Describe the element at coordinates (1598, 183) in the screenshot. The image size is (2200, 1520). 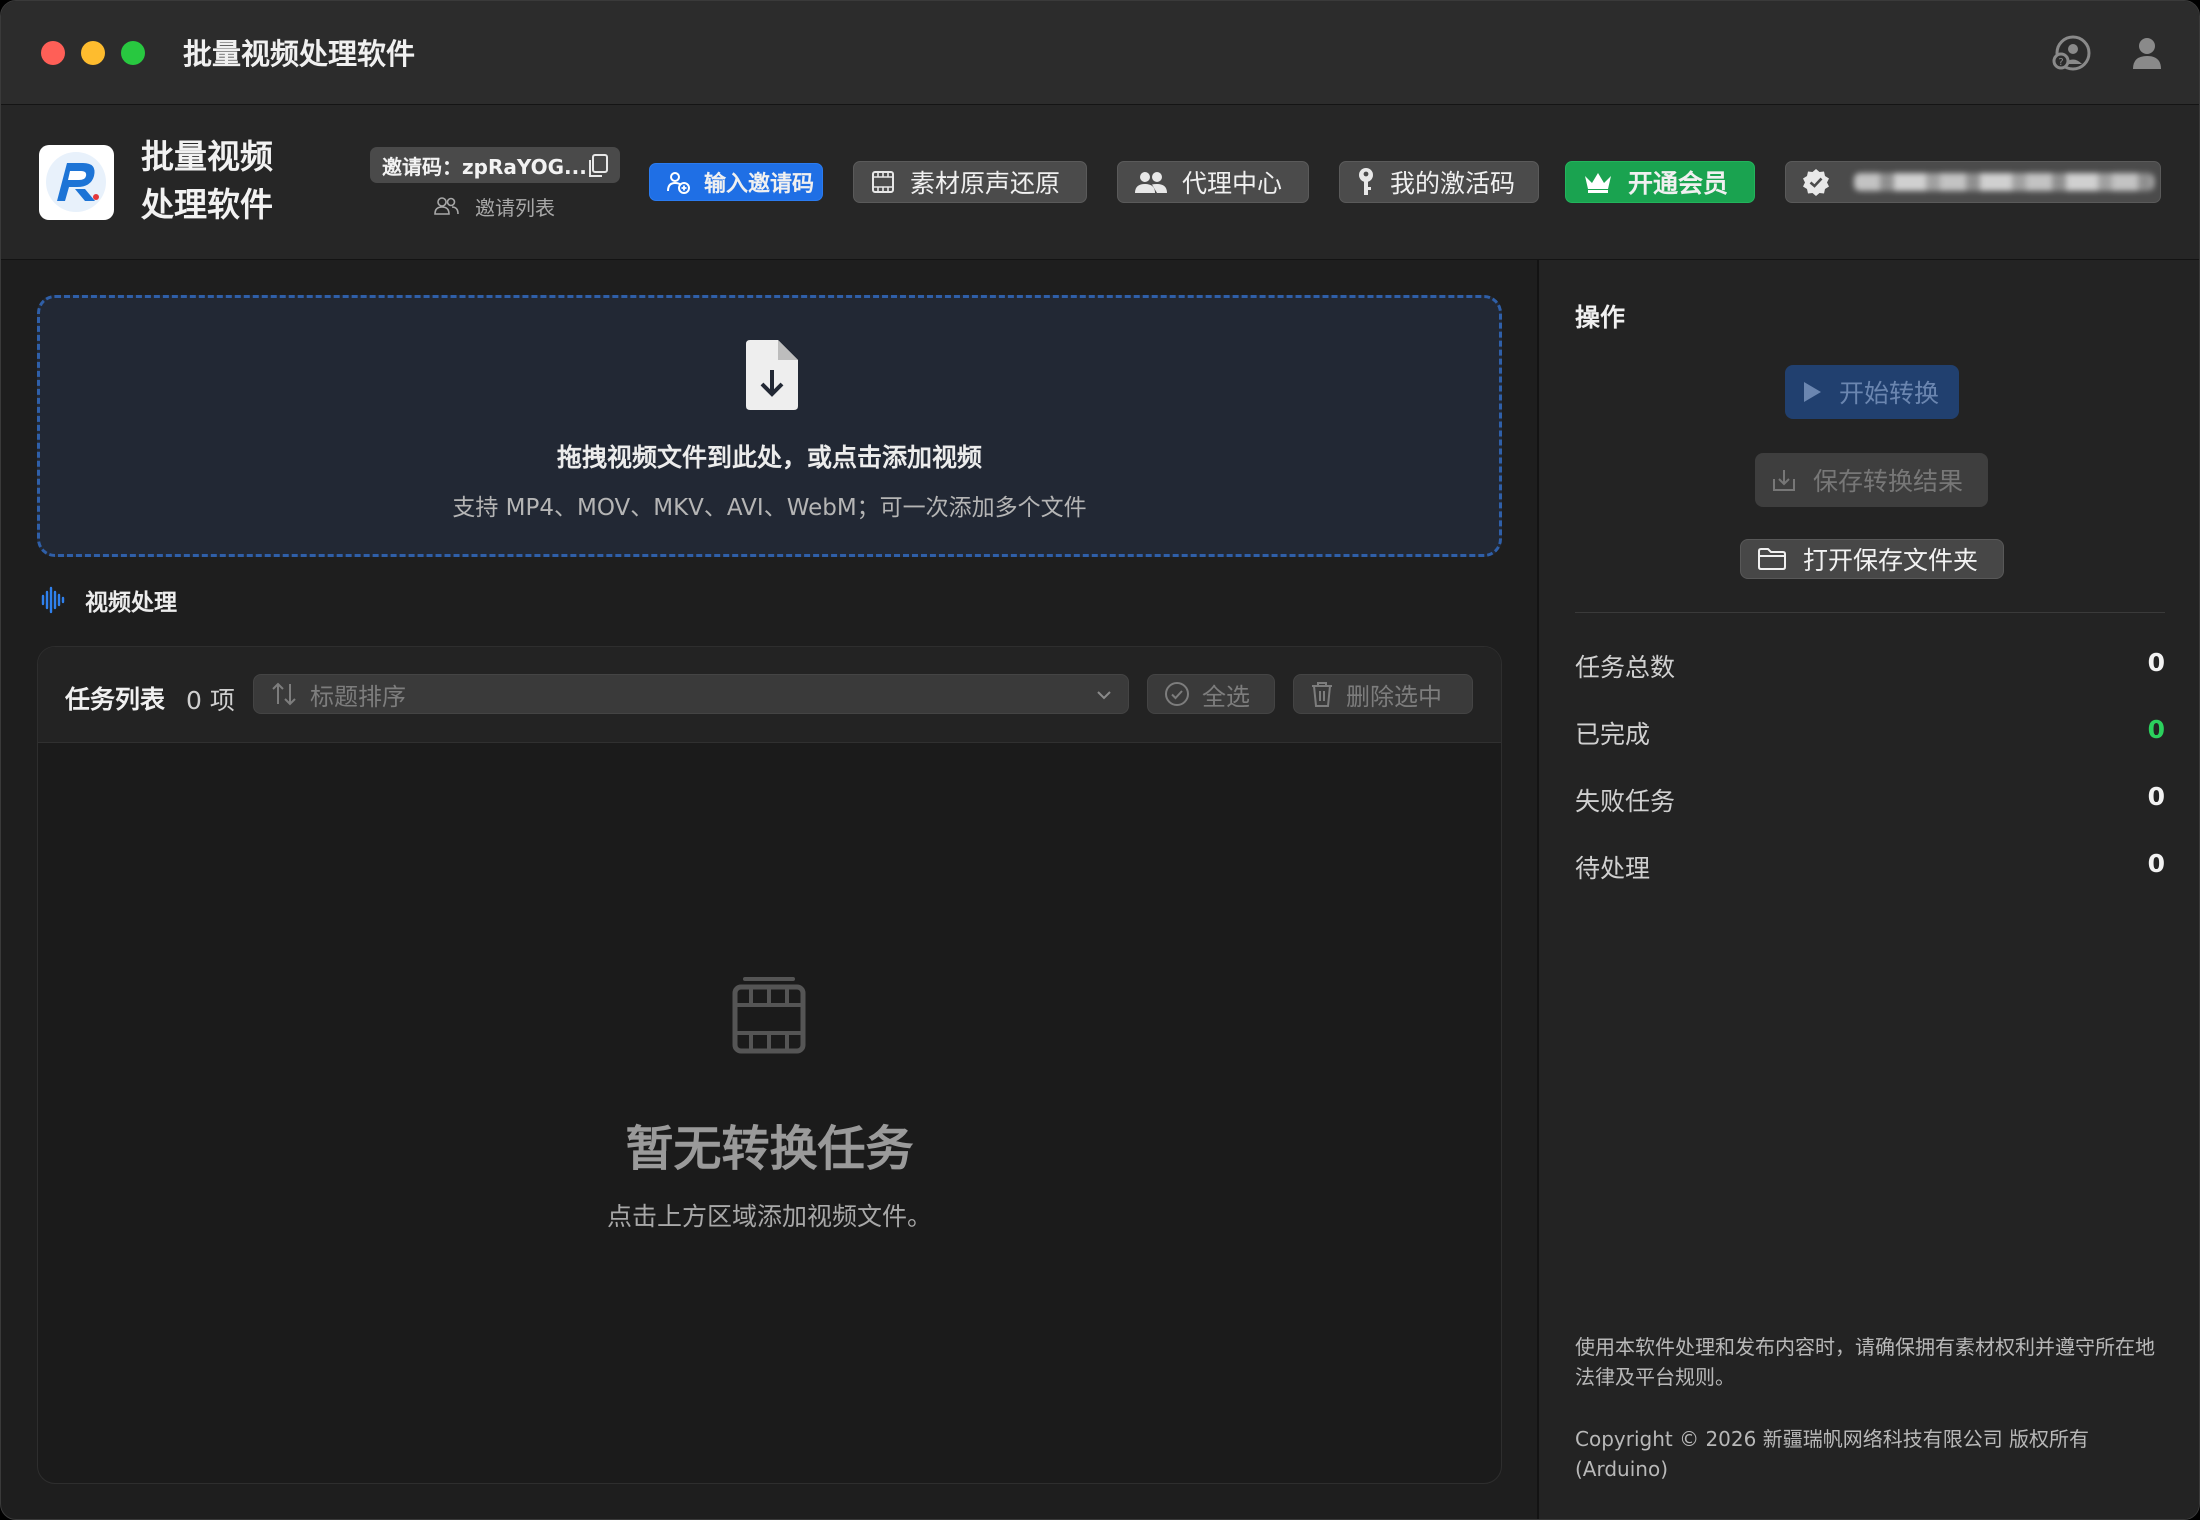
I see `crown-icon` at that location.